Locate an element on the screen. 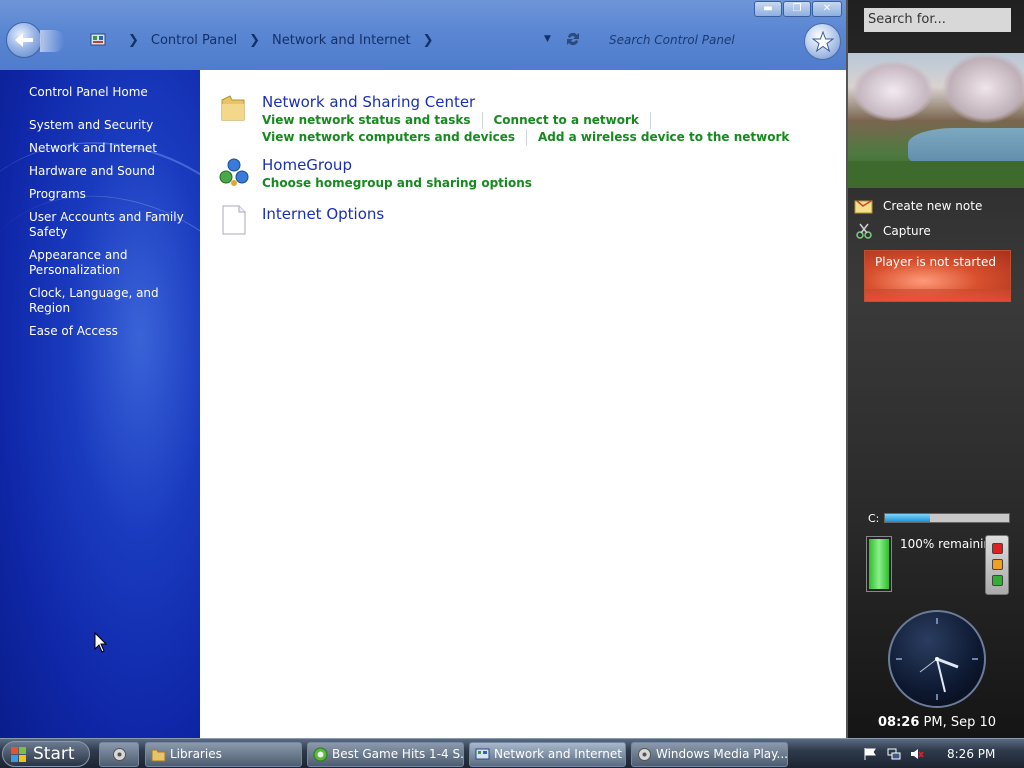 This screenshot has width=1024, height=768. sidebar-item-hardware-and-sound: Hardware and Sound is located at coordinates (111, 171).